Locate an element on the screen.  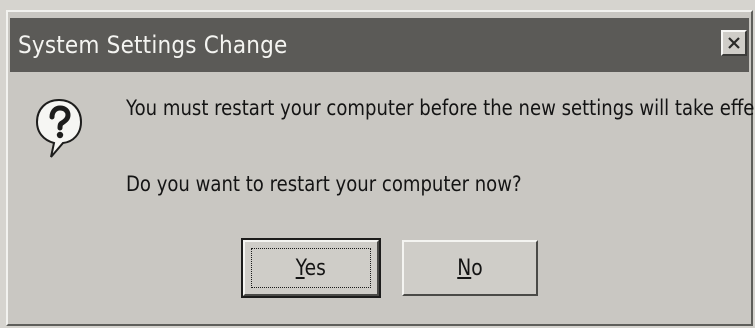
no-button-label: No is located at coordinates (469, 268).